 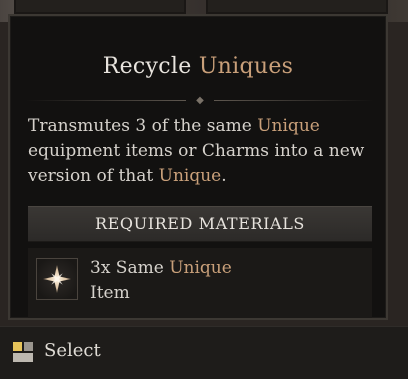 What do you see at coordinates (246, 66) in the screenshot?
I see `tooltip-title-accent: Uniques` at bounding box center [246, 66].